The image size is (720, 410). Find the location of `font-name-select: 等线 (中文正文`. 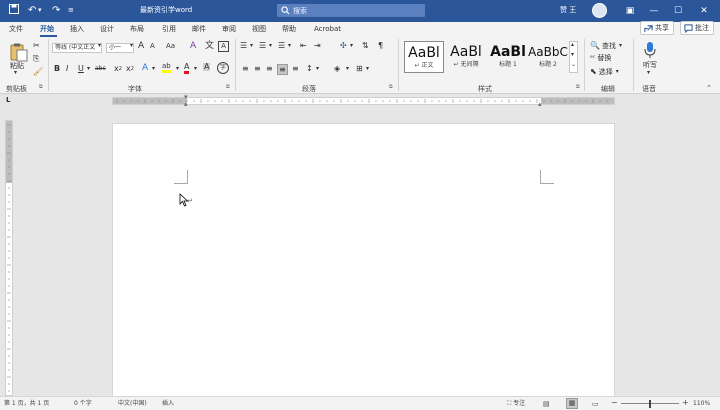

font-name-select: 等线 (中文正文 is located at coordinates (77, 48).